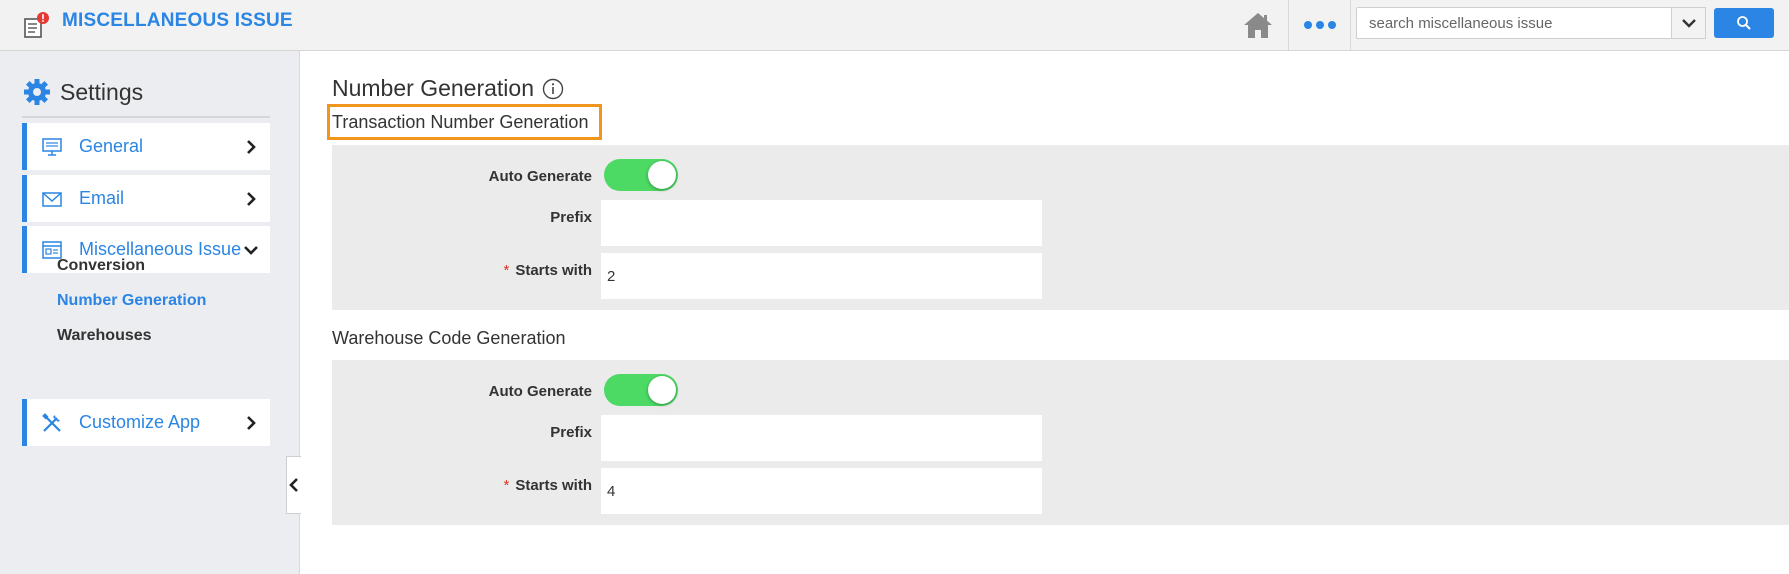  Describe the element at coordinates (449, 338) in the screenshot. I see `section-title-warehouse: Warehouse Code Generation` at that location.